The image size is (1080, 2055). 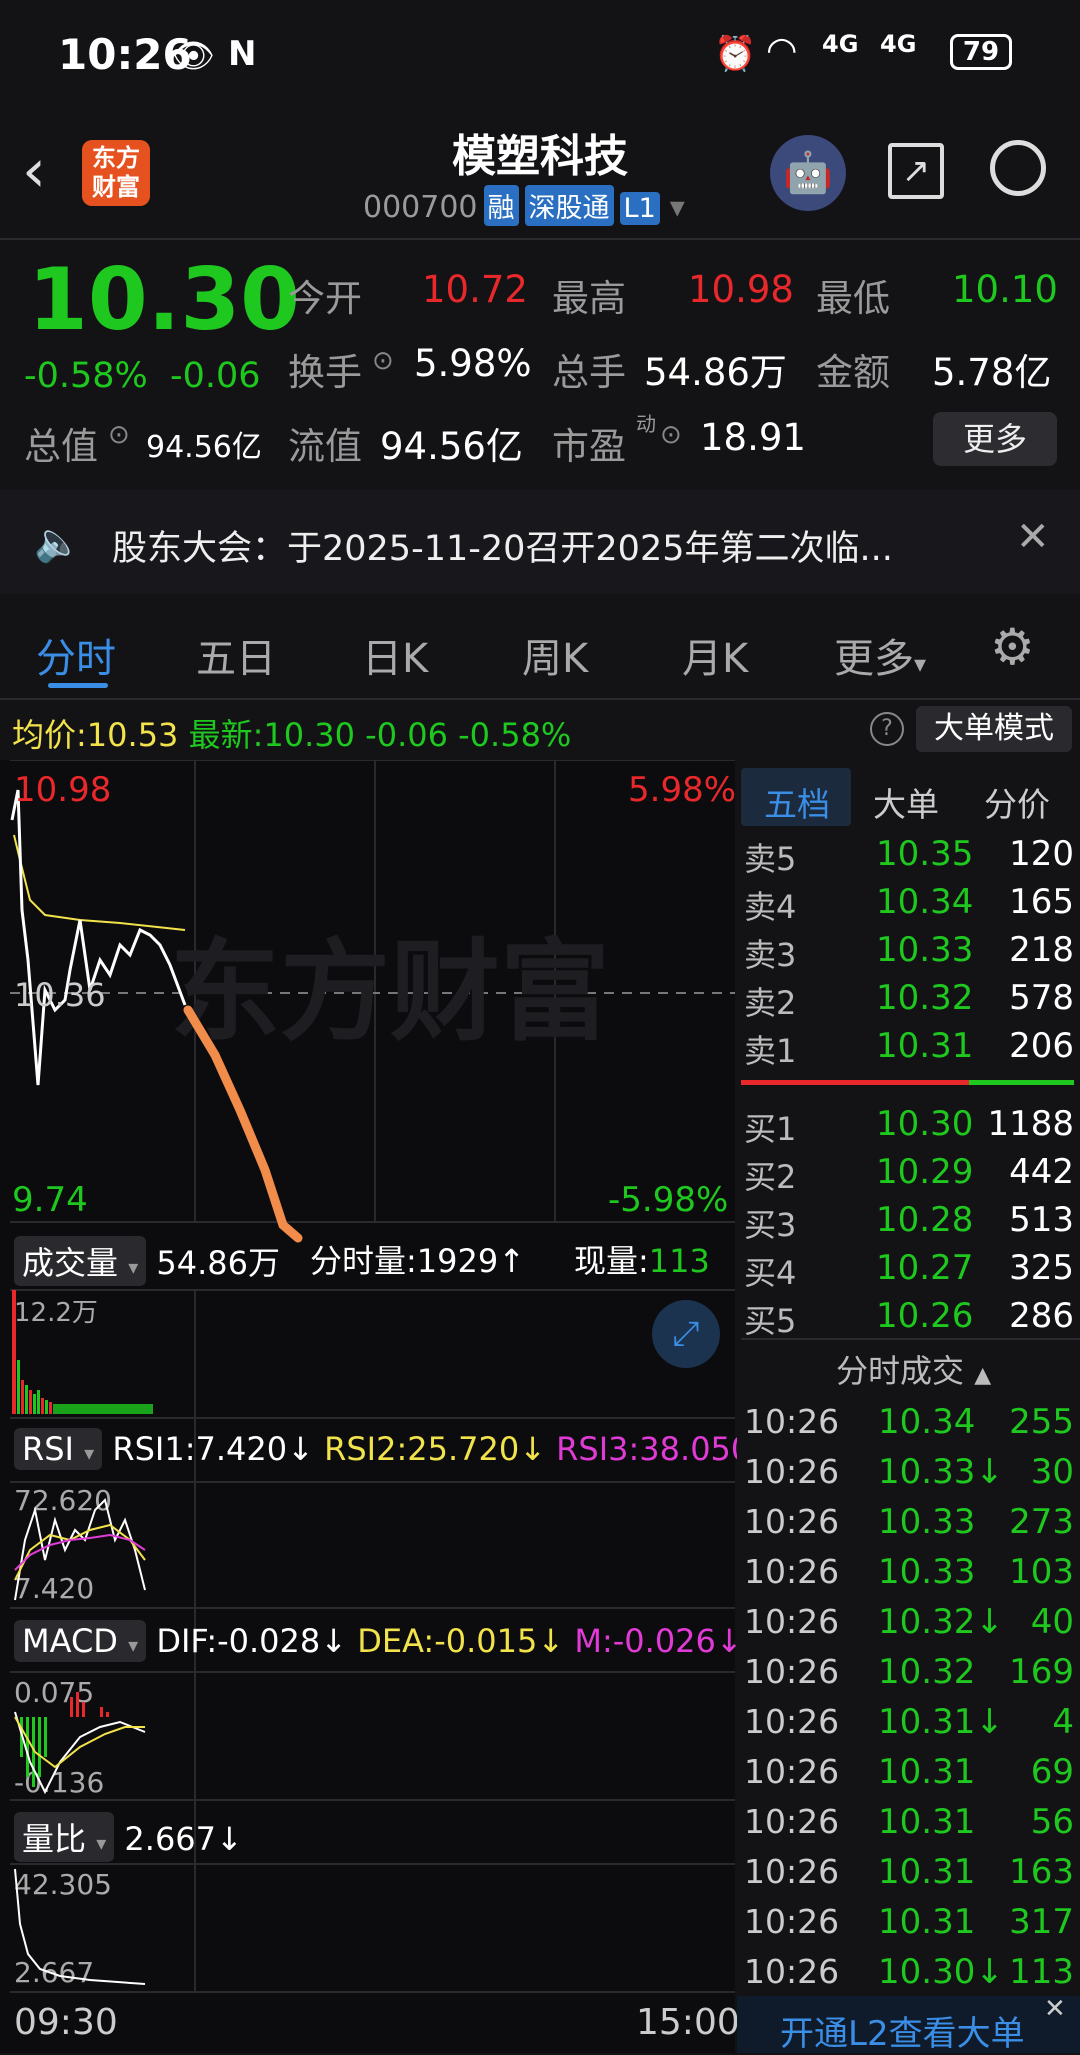 I want to click on tab-more: 更多▾, so click(x=880, y=655).